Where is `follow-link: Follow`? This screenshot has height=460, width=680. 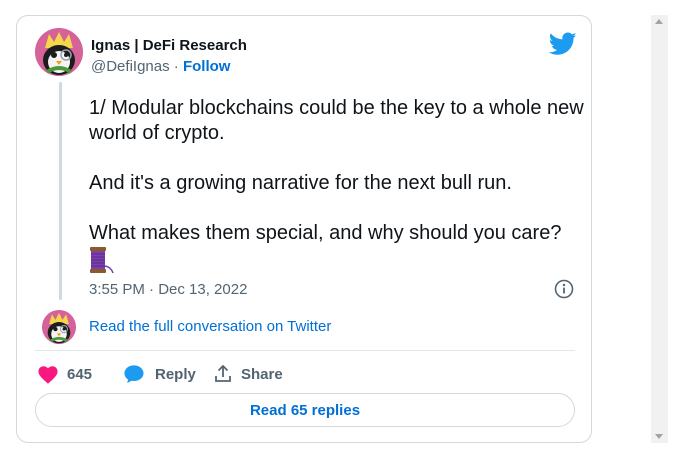 follow-link: Follow is located at coordinates (207, 66).